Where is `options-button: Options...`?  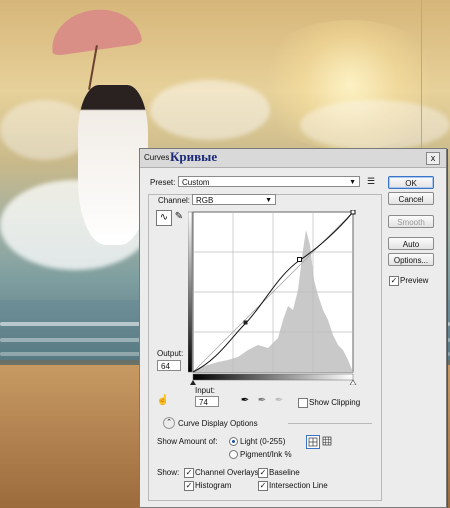 options-button: Options... is located at coordinates (411, 259).